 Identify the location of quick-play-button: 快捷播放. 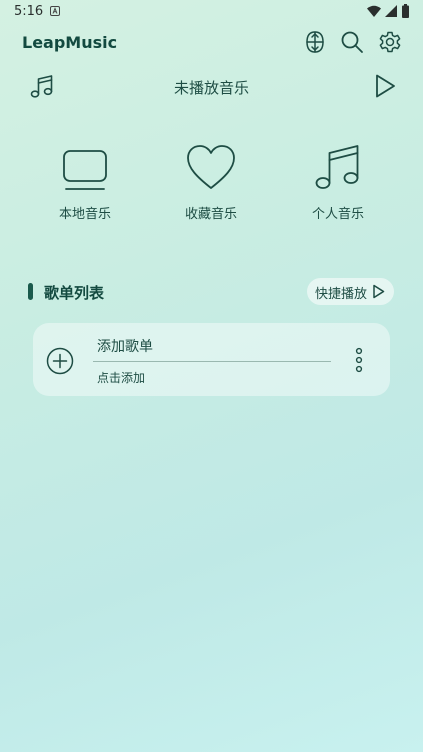
(350, 291).